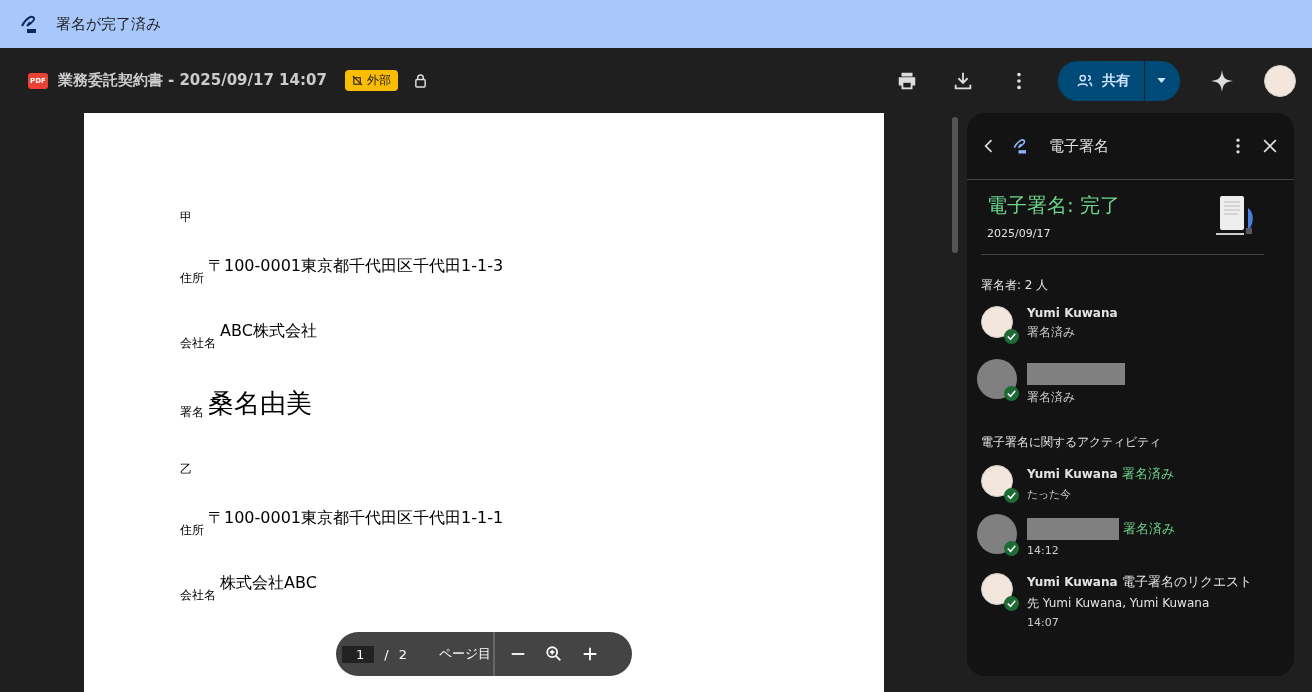  What do you see at coordinates (420, 80) in the screenshot?
I see `lock-icon` at bounding box center [420, 80].